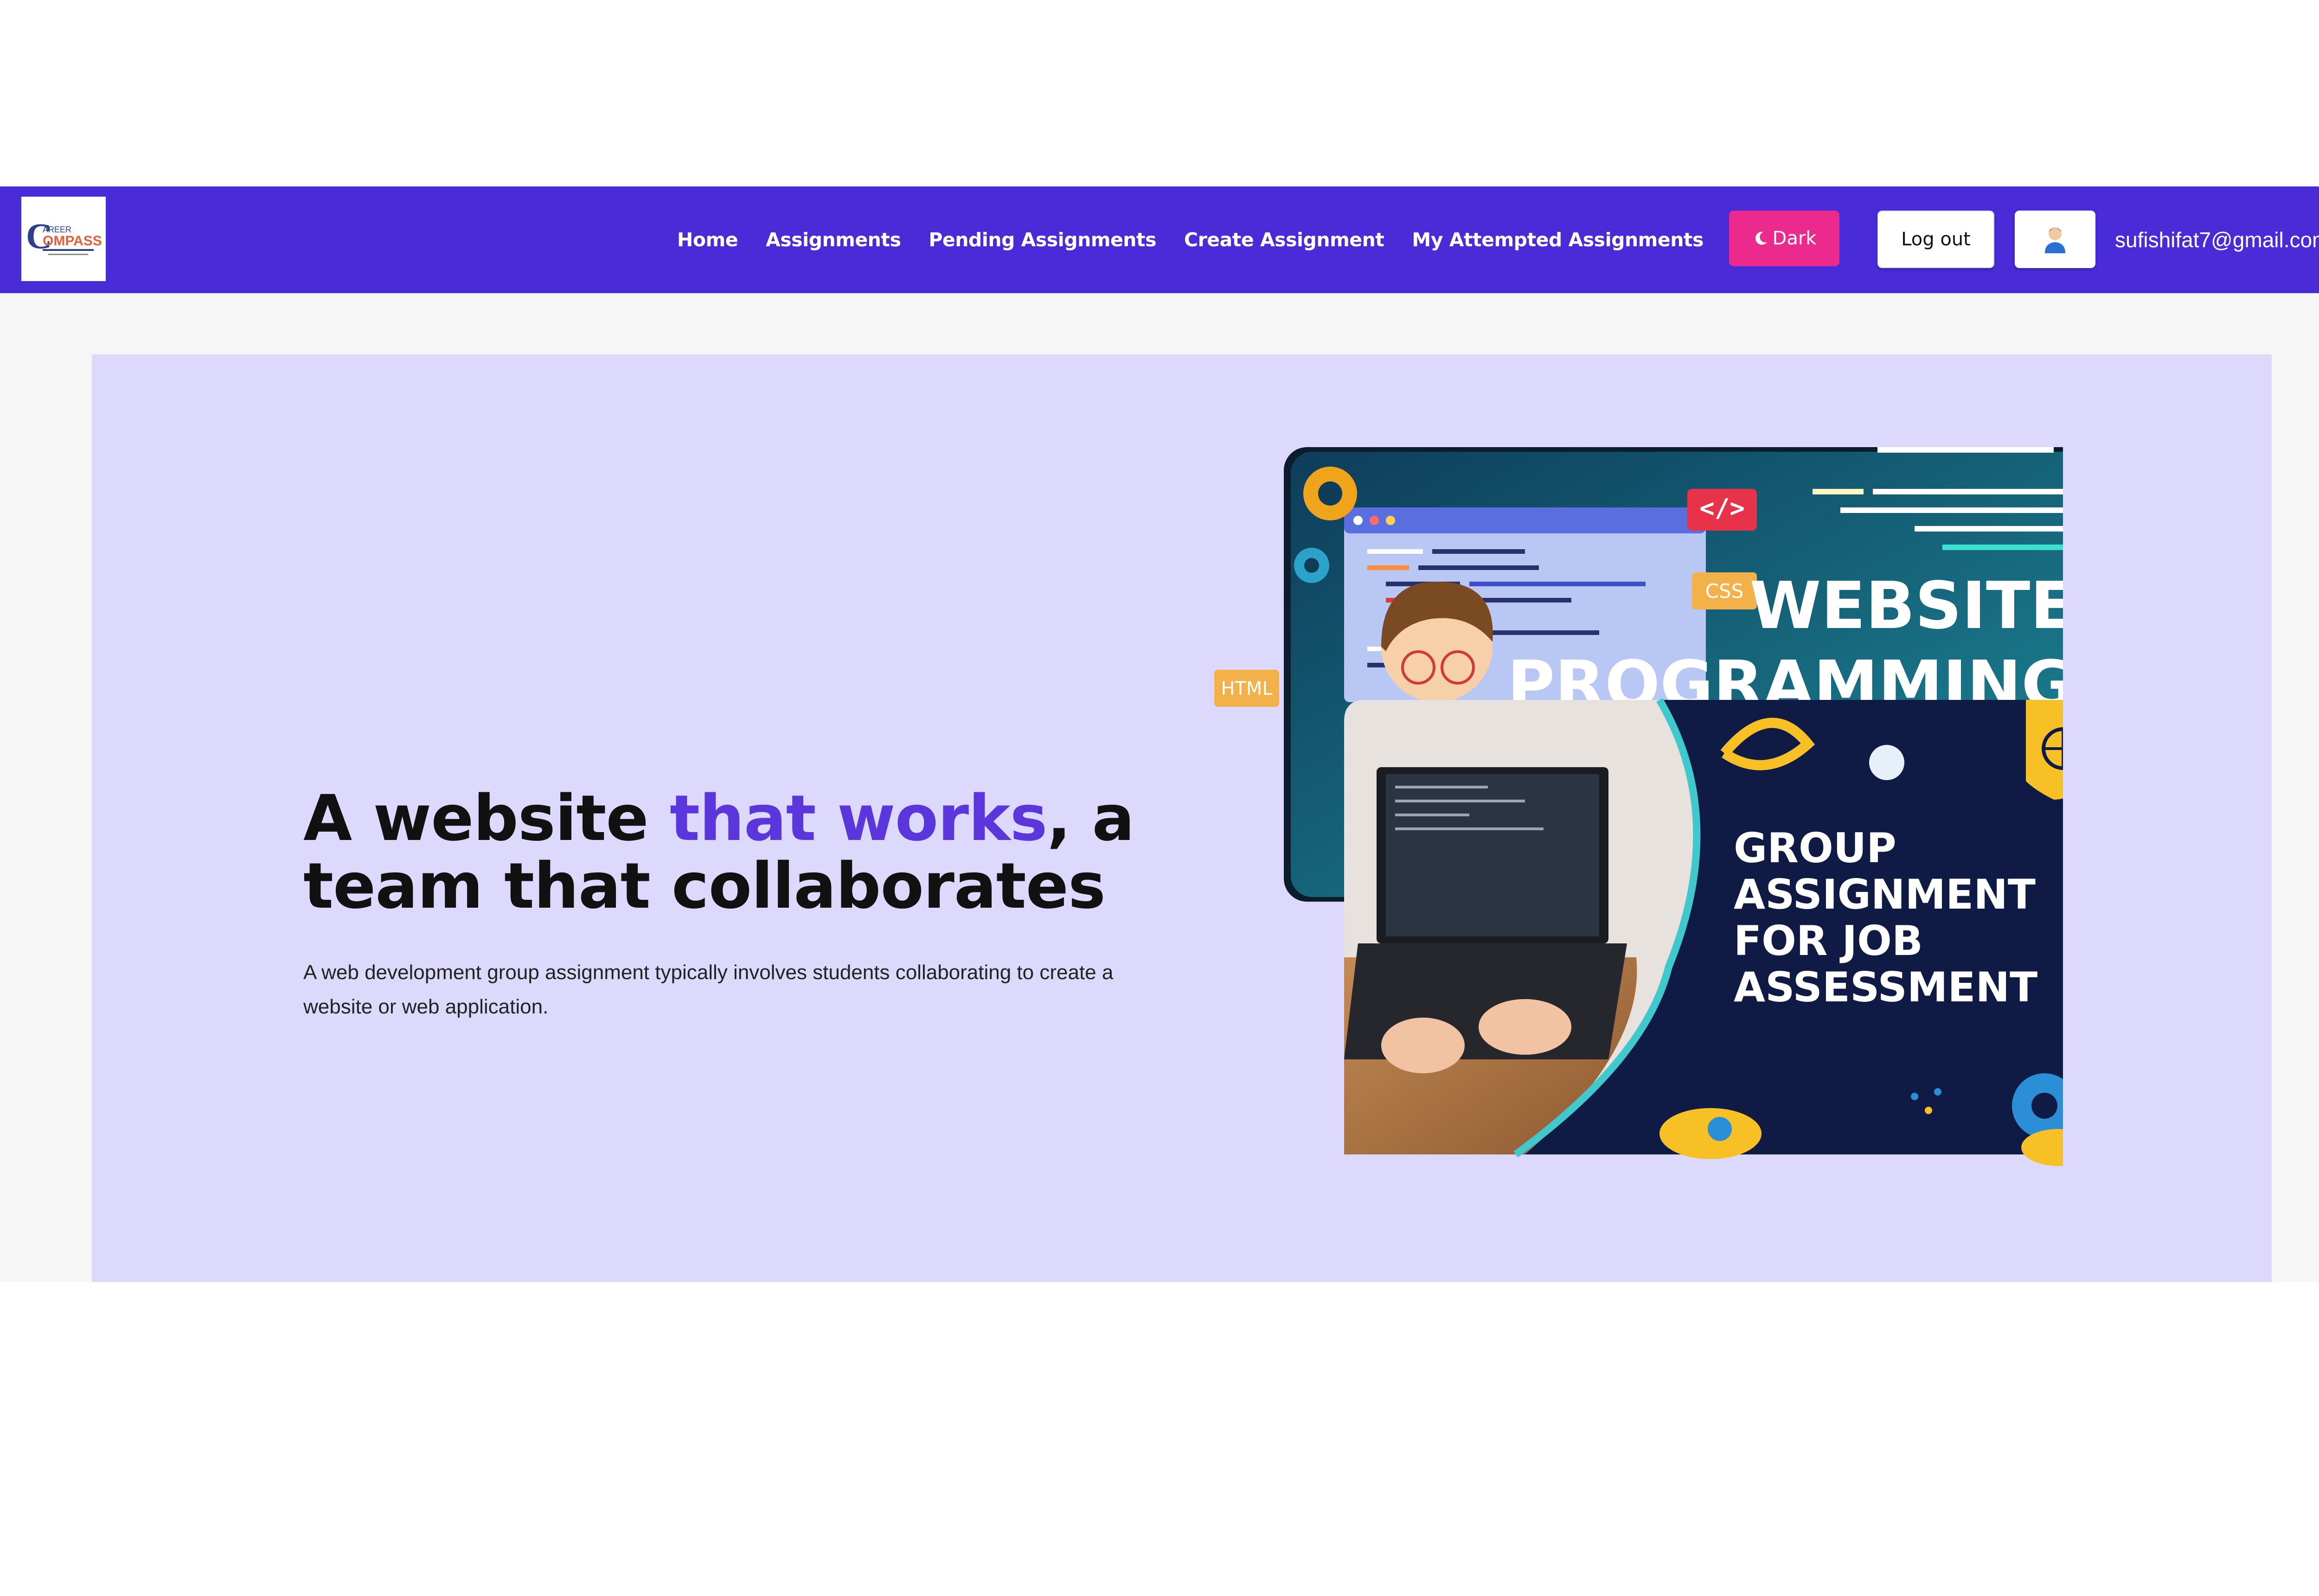 The width and height of the screenshot is (2319, 1596). What do you see at coordinates (1794, 238) in the screenshot?
I see `dark-mode-label: Dark` at bounding box center [1794, 238].